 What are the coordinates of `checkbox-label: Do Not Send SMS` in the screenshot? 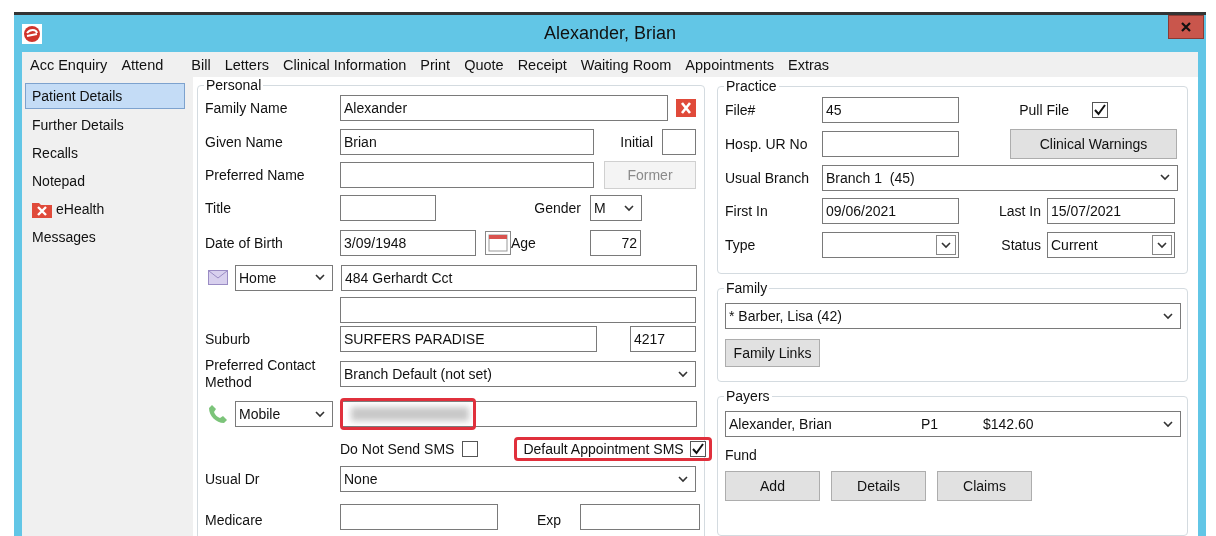 It's located at (397, 449).